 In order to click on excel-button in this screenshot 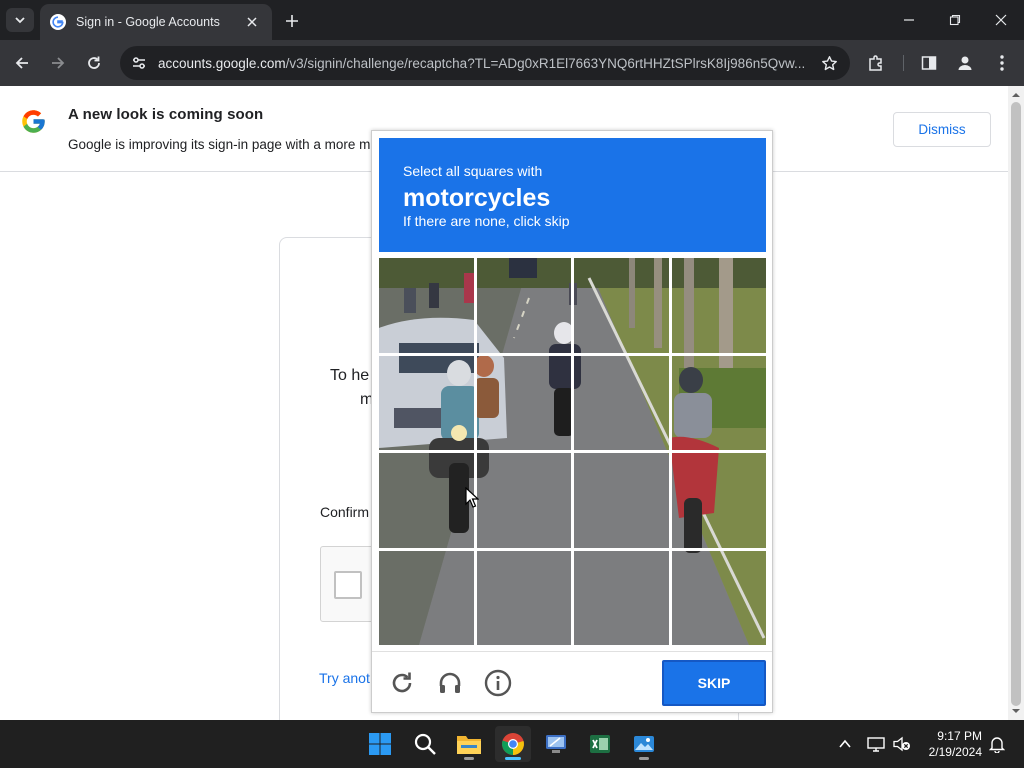, I will do `click(600, 744)`.